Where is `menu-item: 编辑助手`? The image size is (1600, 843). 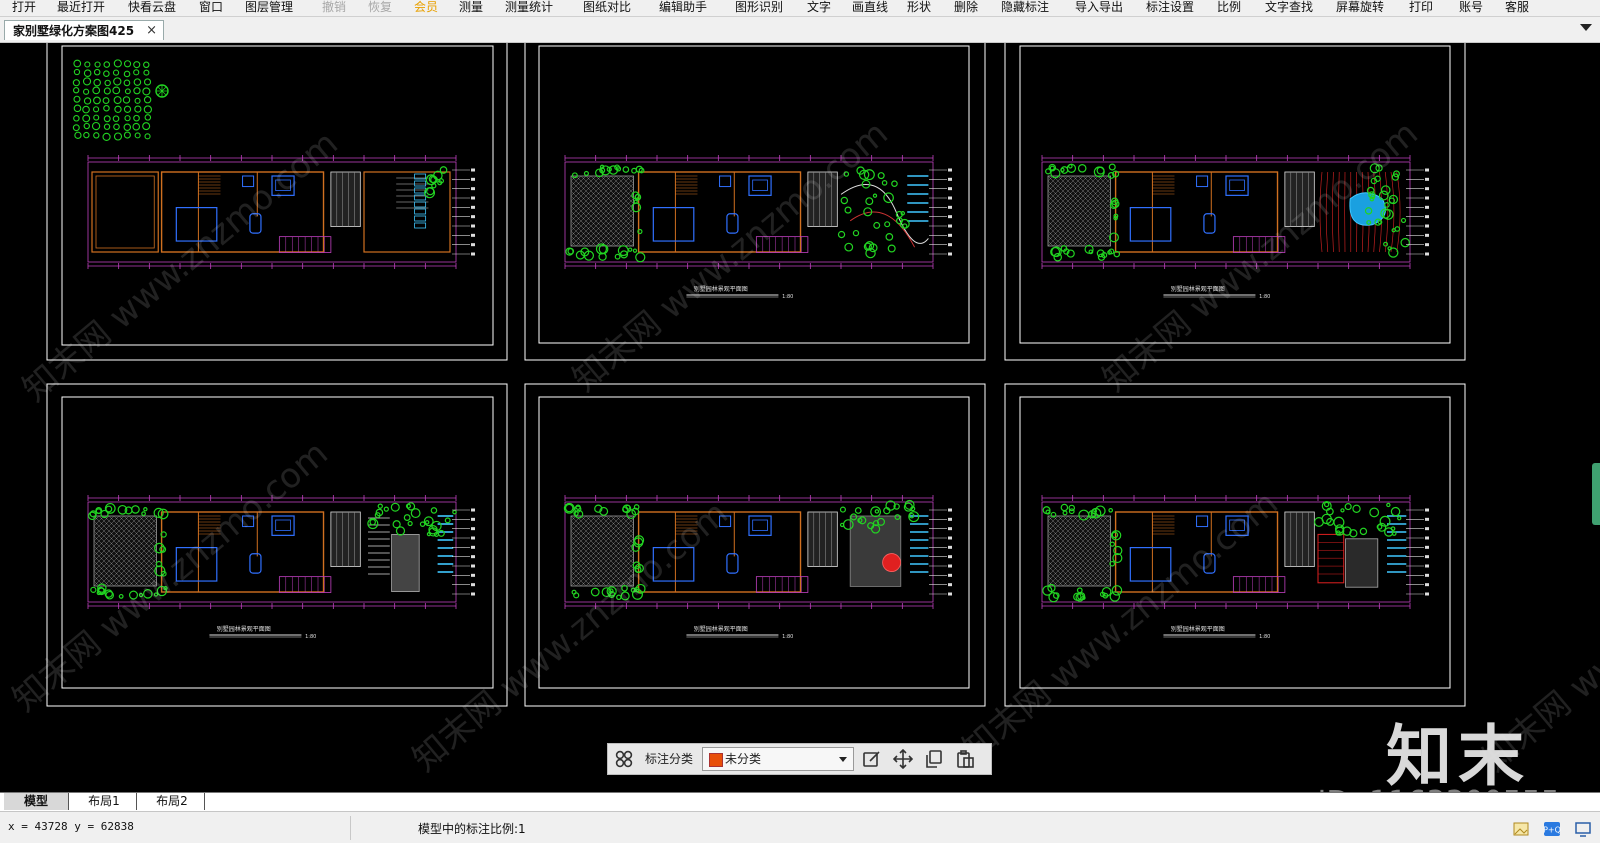
menu-item: 编辑助手 is located at coordinates (683, 8).